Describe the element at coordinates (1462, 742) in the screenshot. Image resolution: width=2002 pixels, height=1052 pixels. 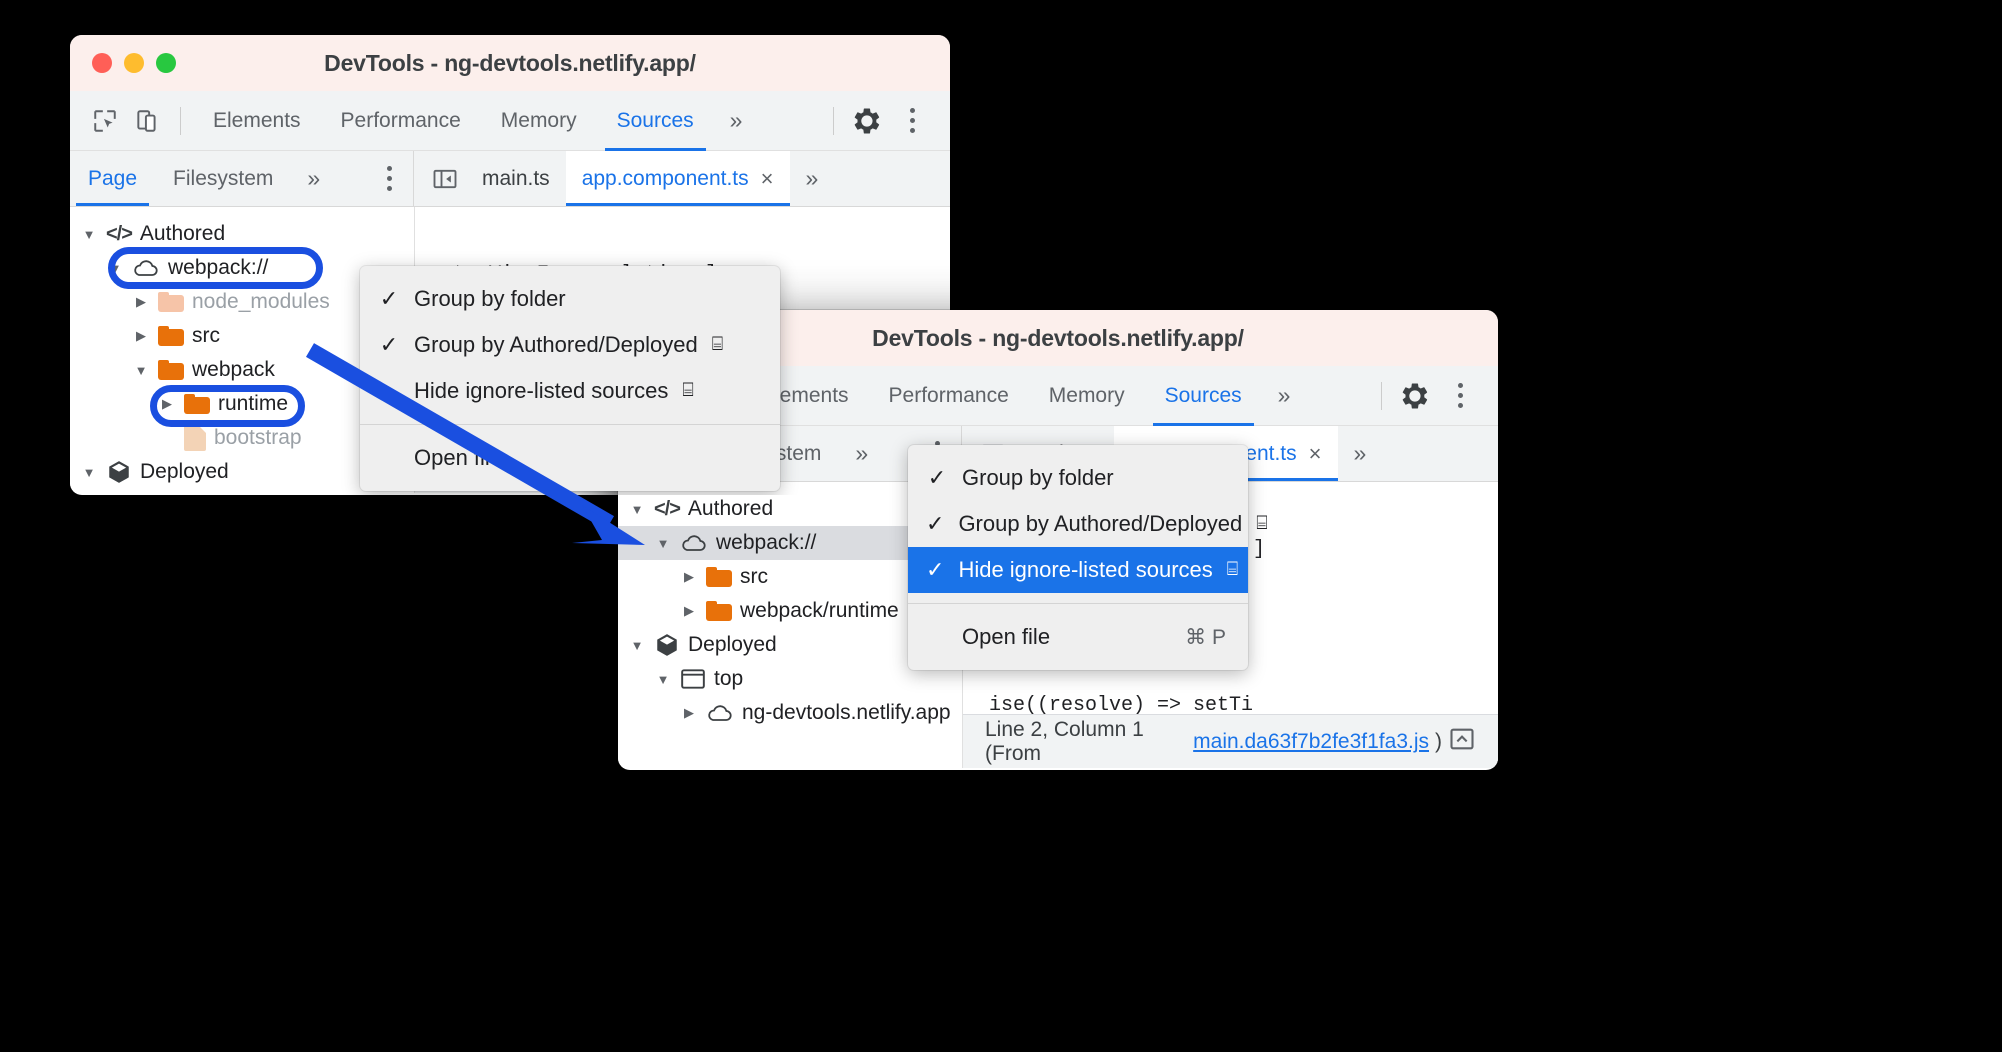
I see `show-drawer-icon` at that location.